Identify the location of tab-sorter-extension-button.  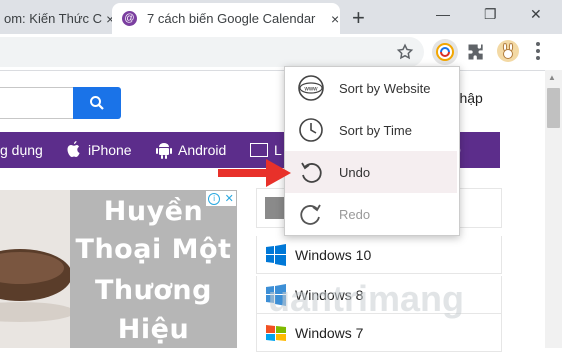
(445, 52).